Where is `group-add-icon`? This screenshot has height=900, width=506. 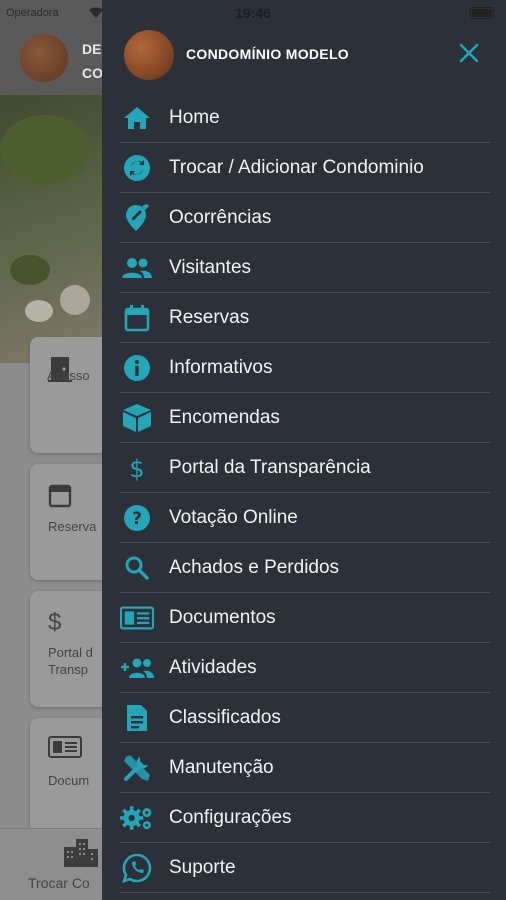
group-add-icon is located at coordinates (137, 668).